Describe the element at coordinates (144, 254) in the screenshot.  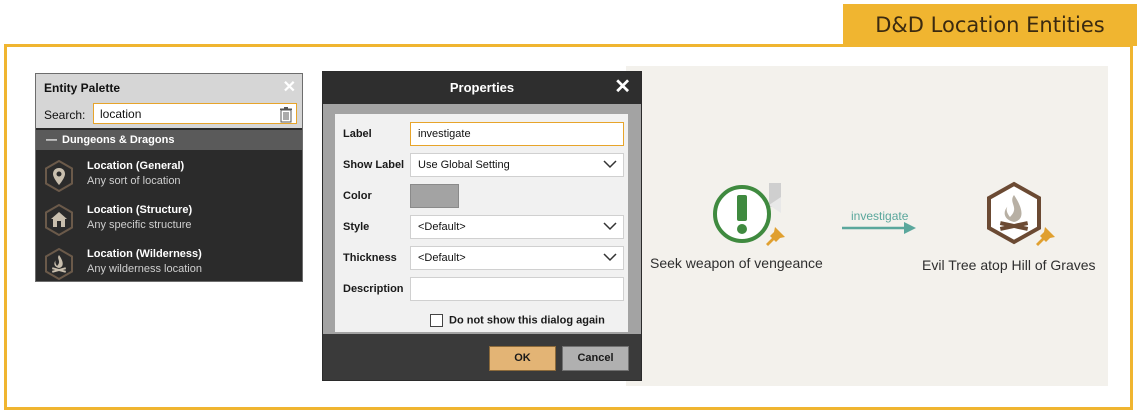
I see `palette-item-title: Location (Wilderness)` at that location.